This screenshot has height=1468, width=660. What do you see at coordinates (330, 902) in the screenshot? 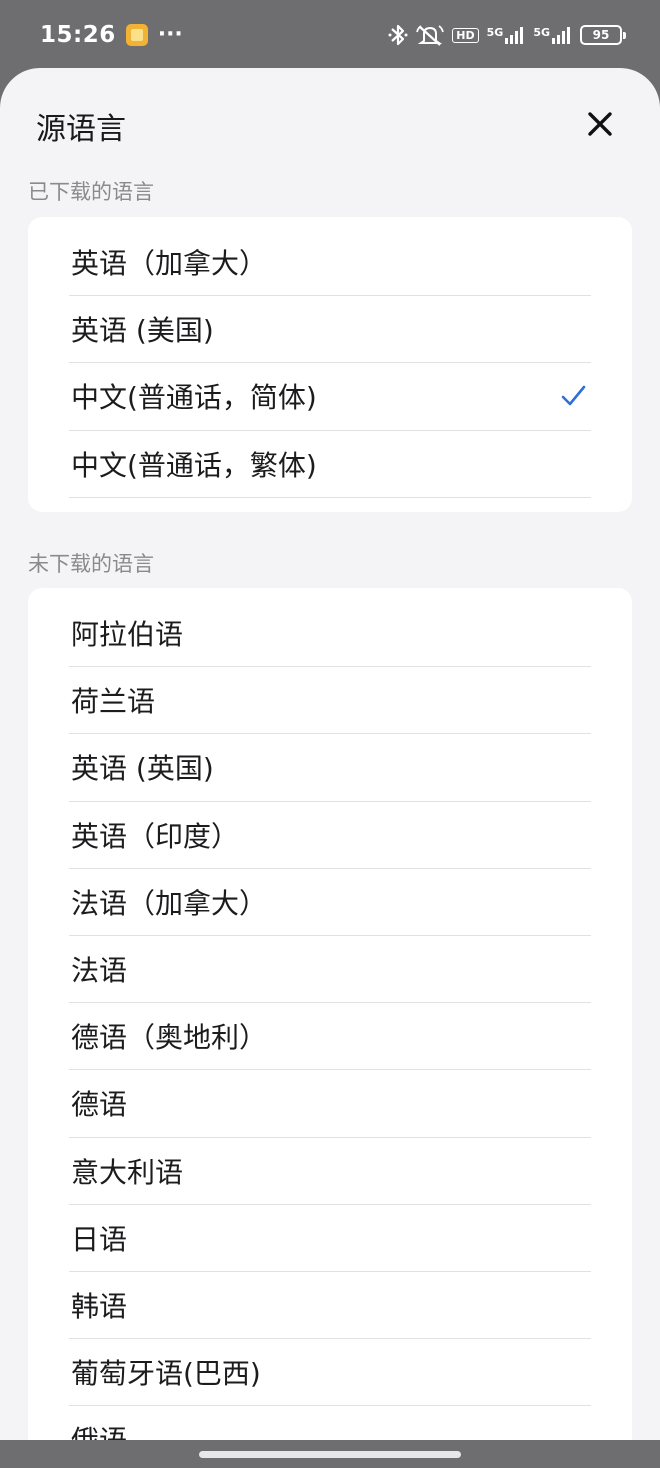
I see `language-item: 法语（加拿大）` at bounding box center [330, 902].